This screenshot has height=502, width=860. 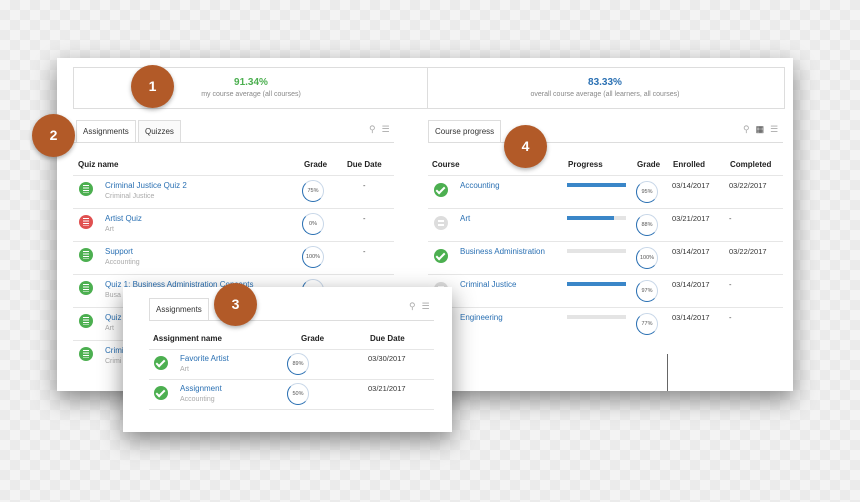 I want to click on overall-average-value: 83.33%, so click(x=605, y=82).